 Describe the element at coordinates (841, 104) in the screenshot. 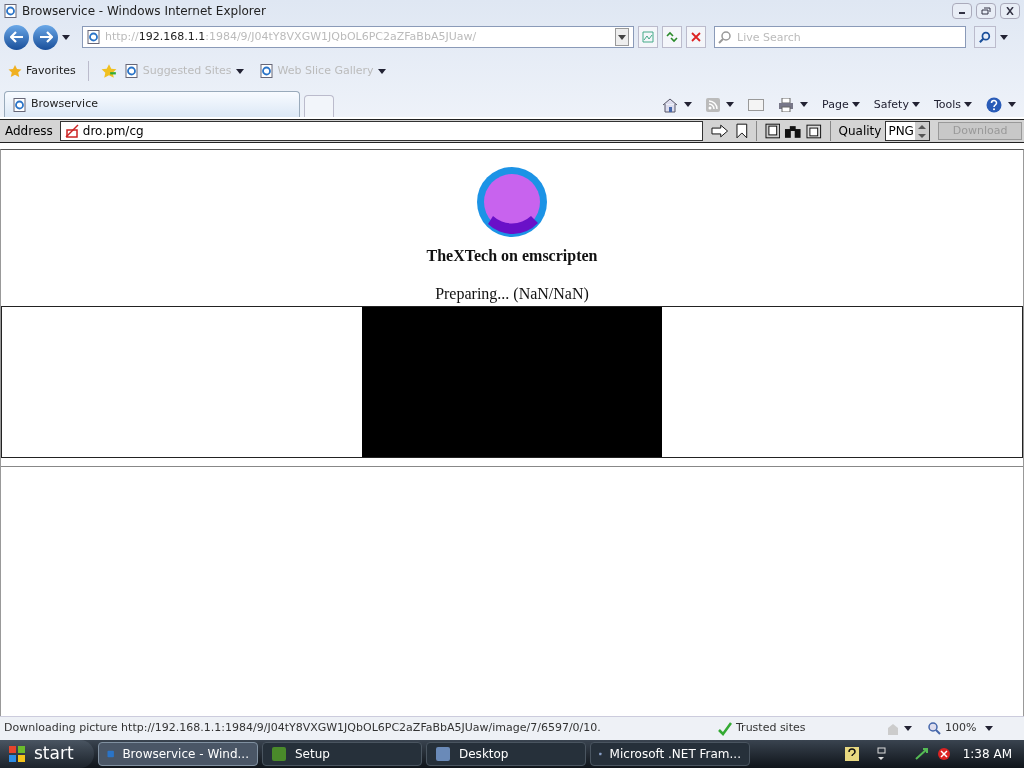

I see `command-menu: Page` at that location.